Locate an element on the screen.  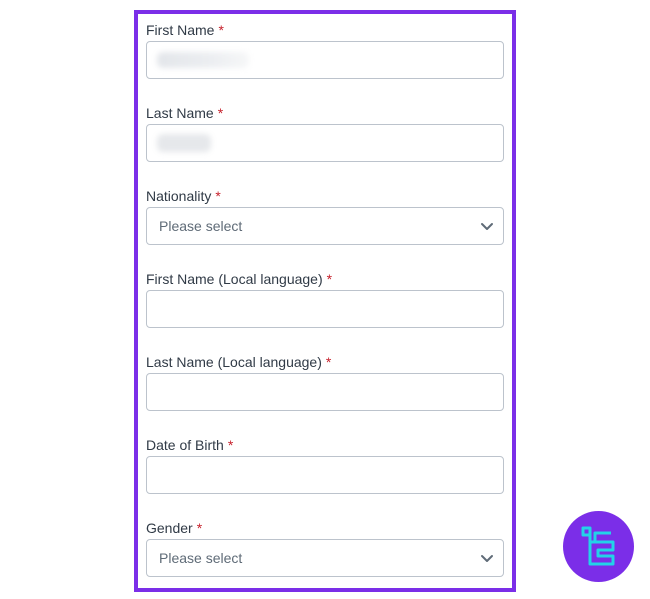
first-name-local-label-text: First Name (Local language) is located at coordinates (234, 279).